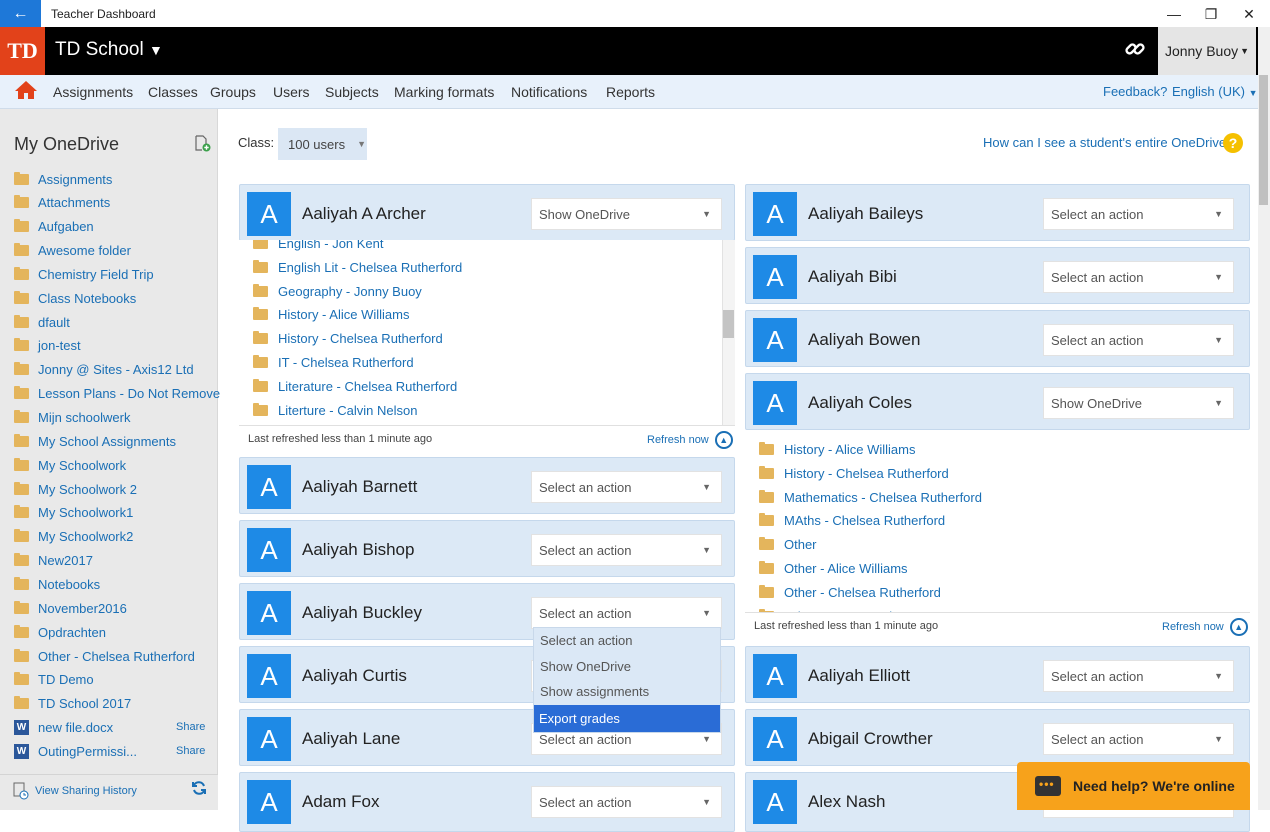 Image resolution: width=1270 pixels, height=832 pixels. I want to click on onedrive-folder-item: Literature - Chelsea Rutherford, so click(355, 386).